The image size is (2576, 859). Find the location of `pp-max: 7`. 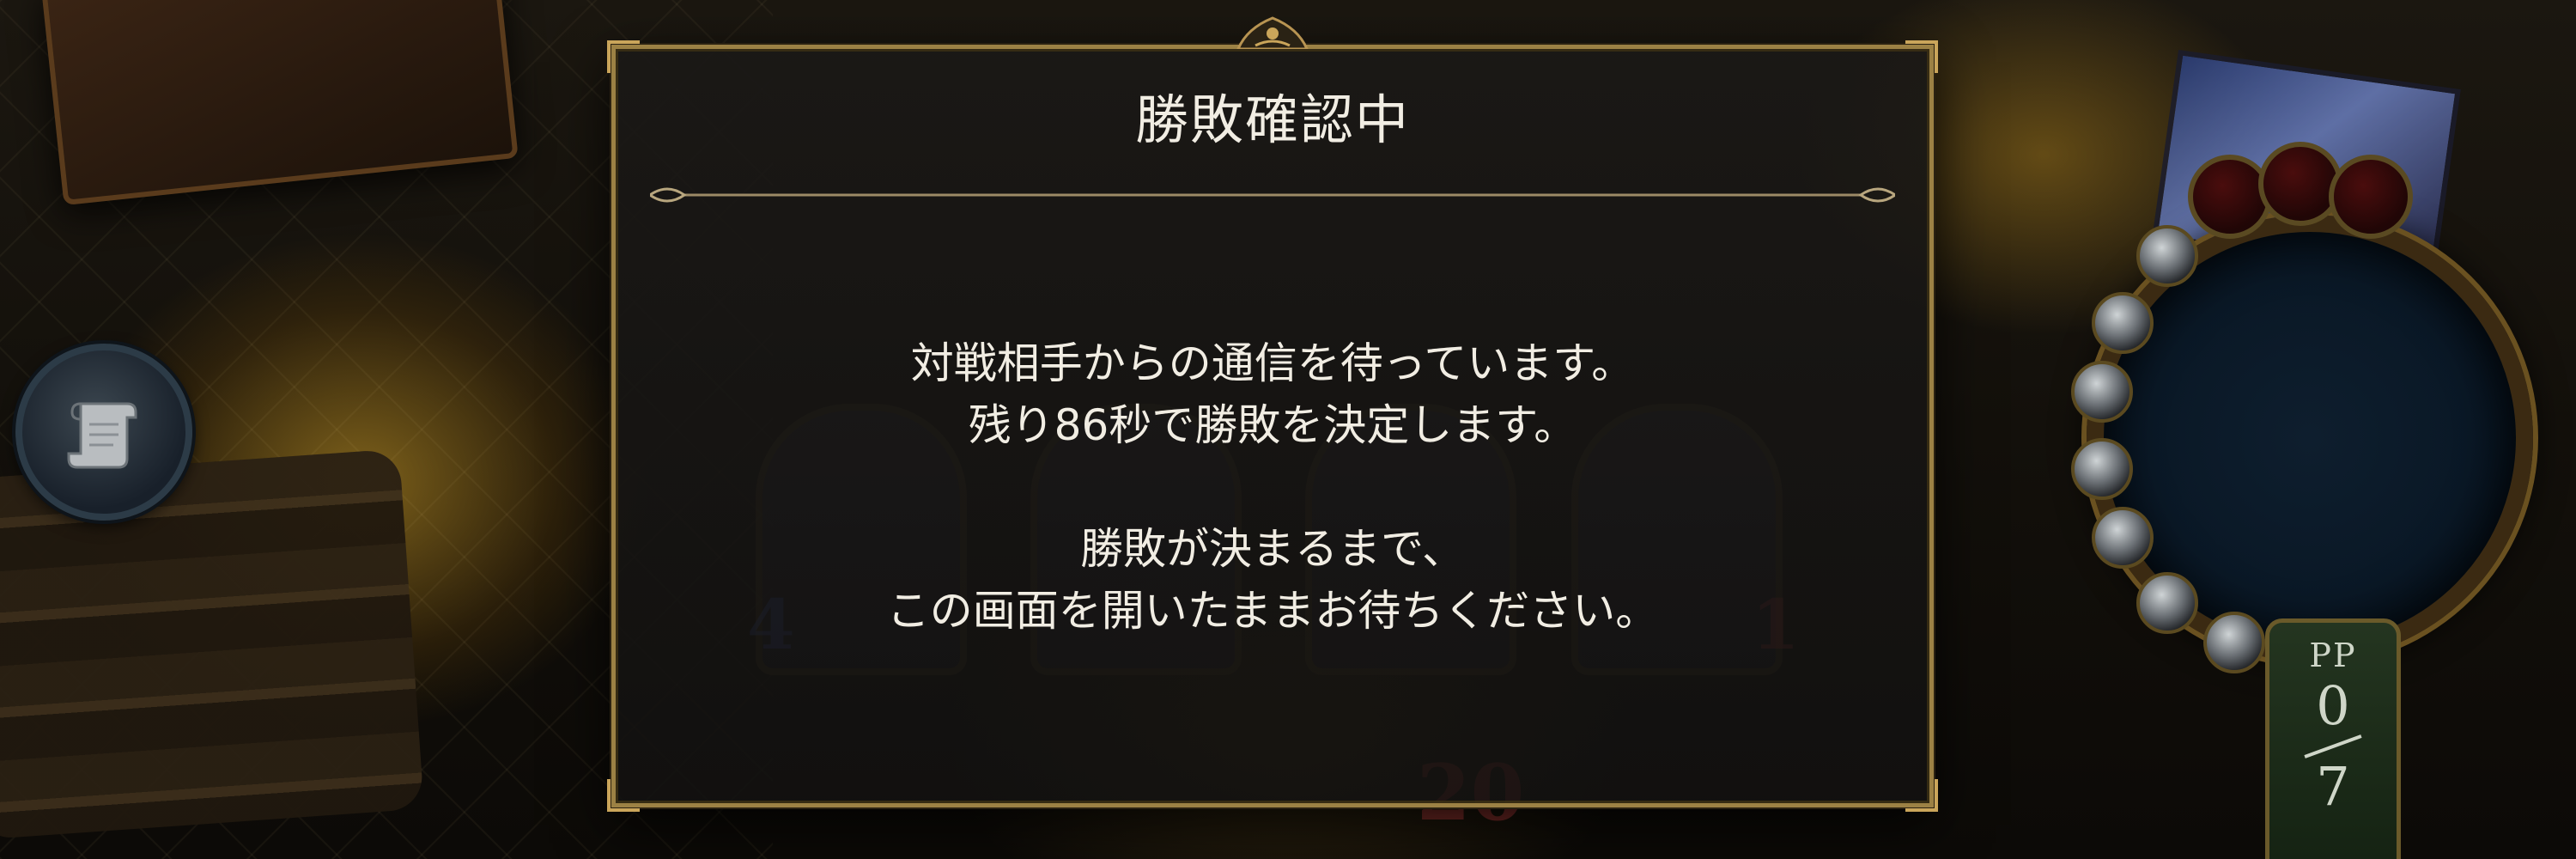

pp-max: 7 is located at coordinates (2333, 786).